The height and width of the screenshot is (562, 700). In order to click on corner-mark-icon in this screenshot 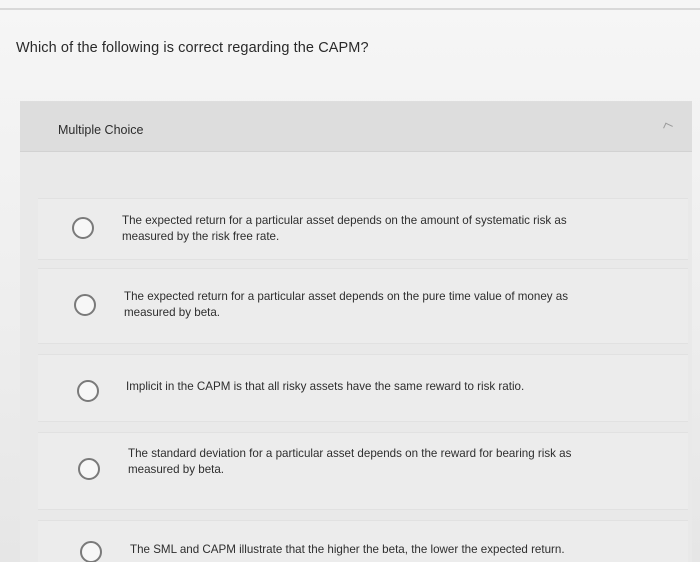, I will do `click(668, 127)`.